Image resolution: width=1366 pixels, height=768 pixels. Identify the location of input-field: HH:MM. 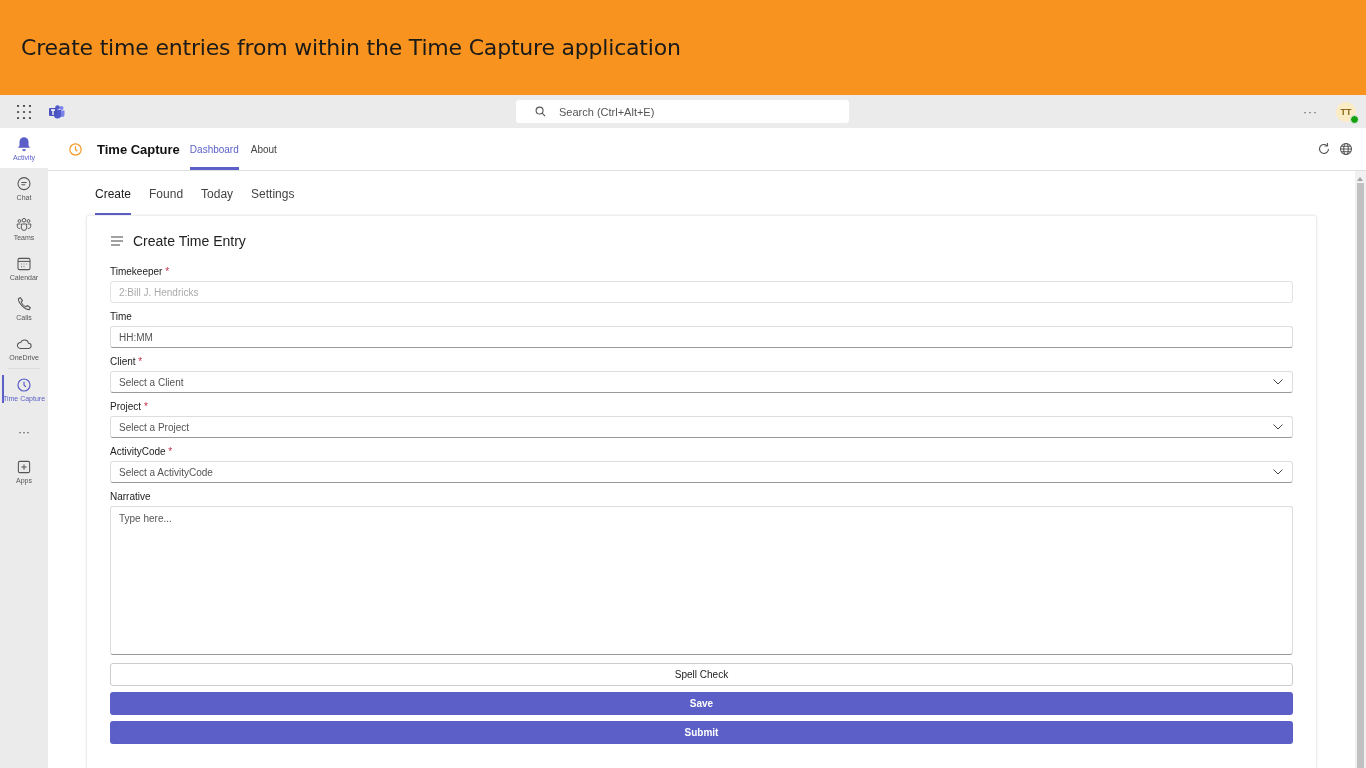
(701, 337).